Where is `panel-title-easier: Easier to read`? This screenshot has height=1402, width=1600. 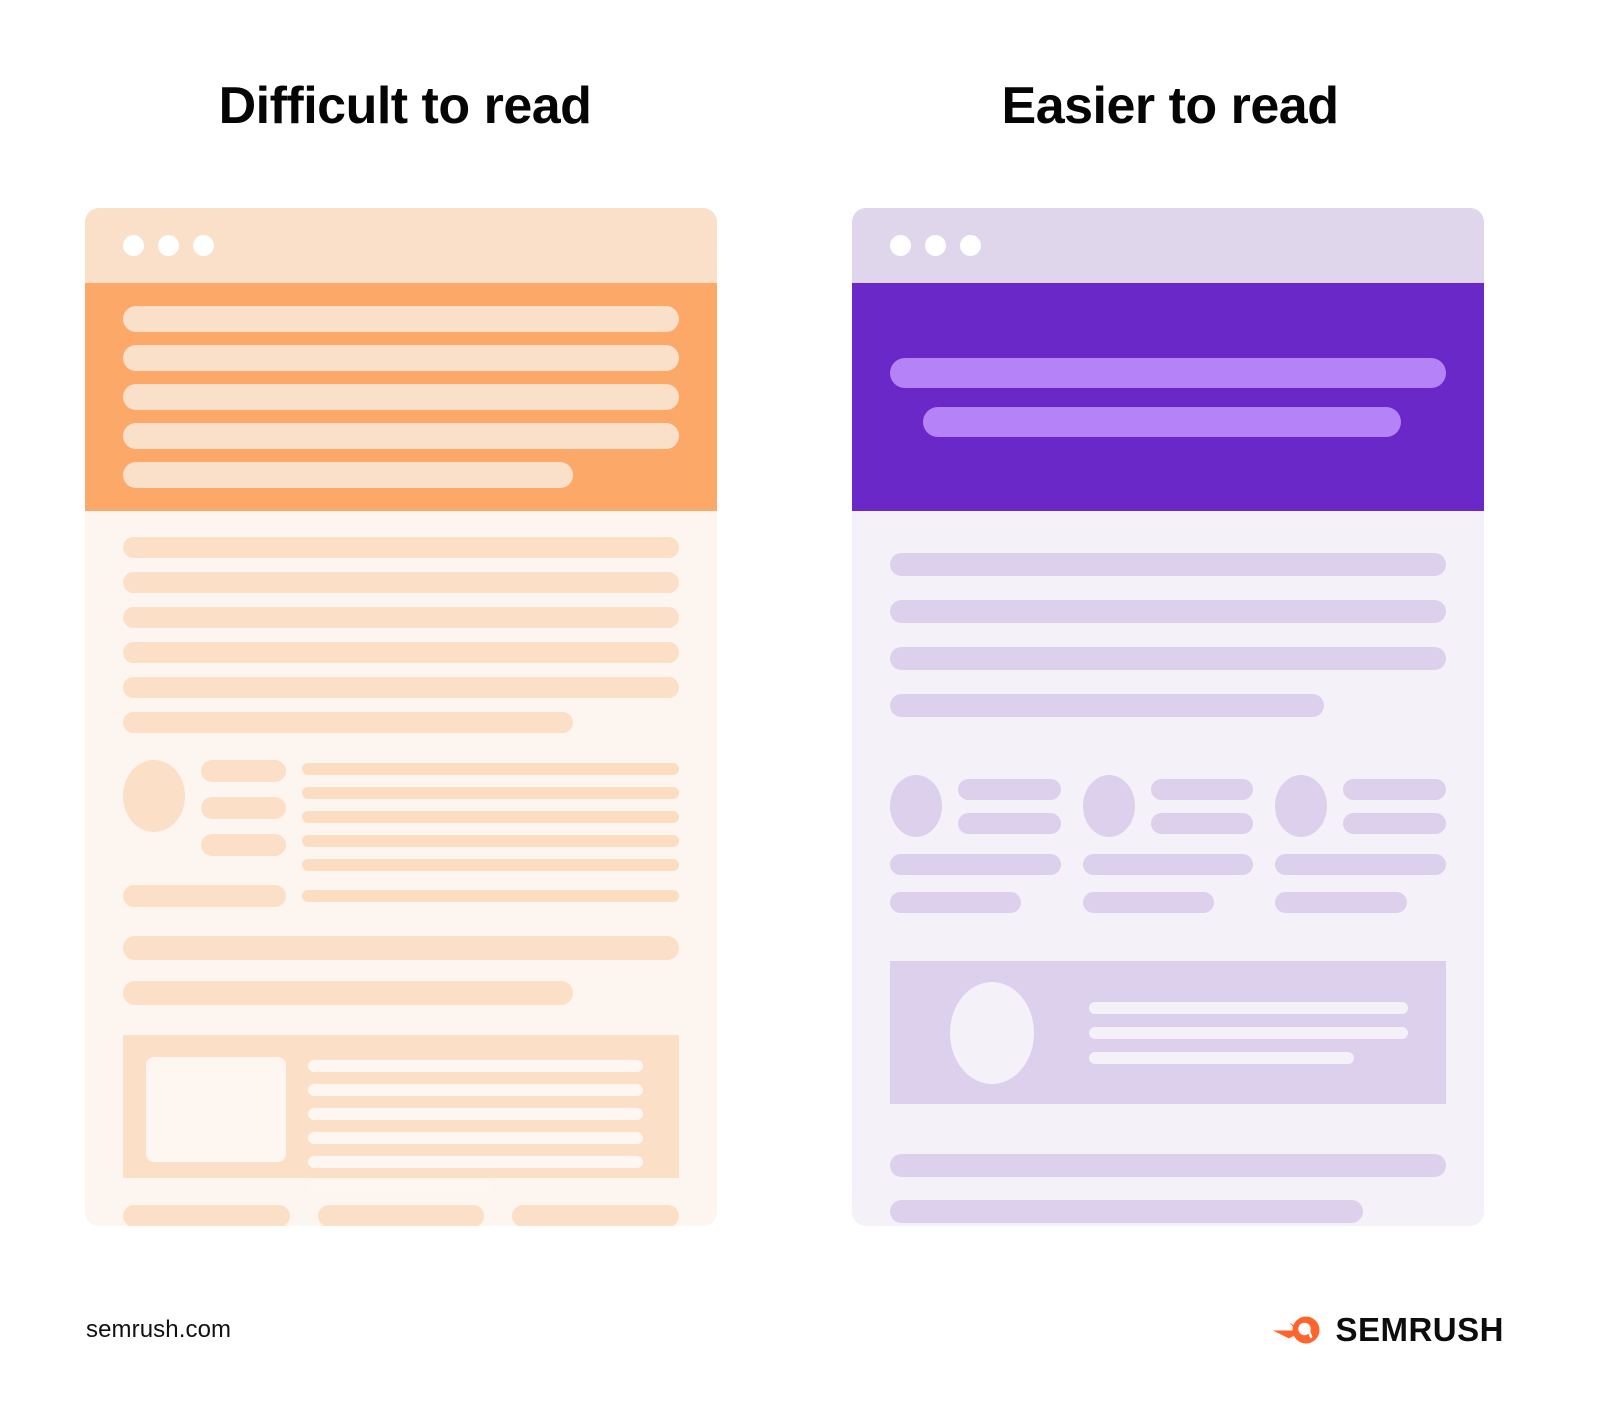
panel-title-easier: Easier to read is located at coordinates (1170, 106).